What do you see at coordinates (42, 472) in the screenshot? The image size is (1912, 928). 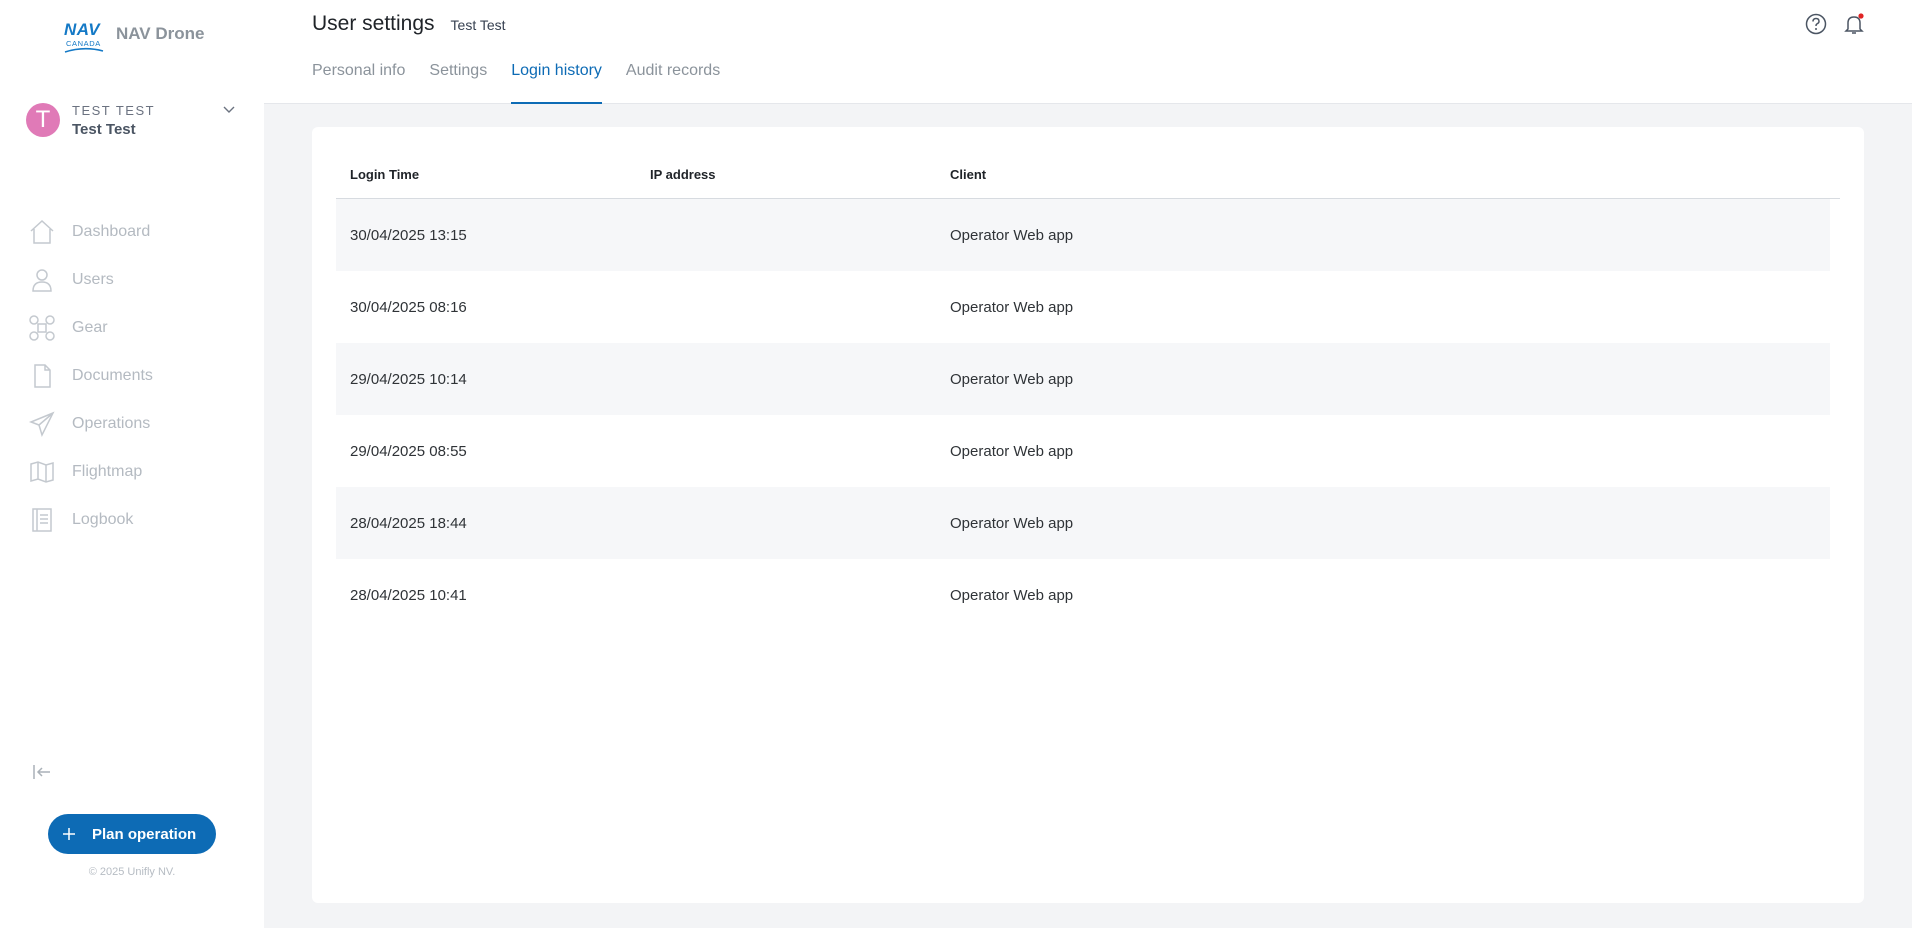 I see `map-icon` at bounding box center [42, 472].